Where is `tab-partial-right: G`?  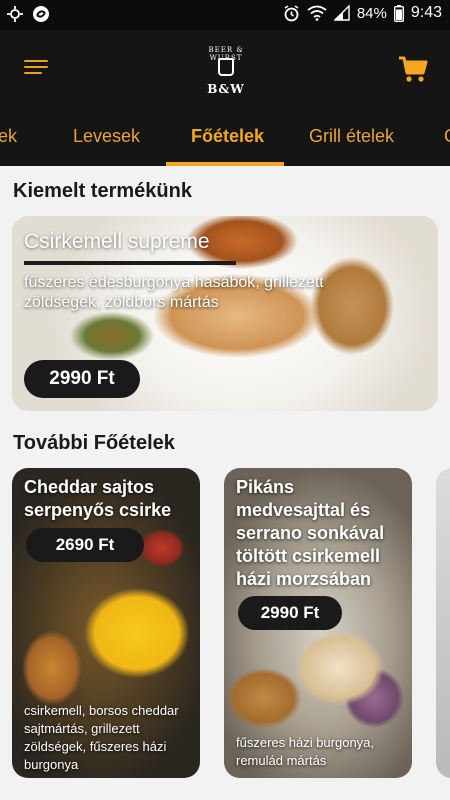
tab-partial-right: G is located at coordinates (447, 136).